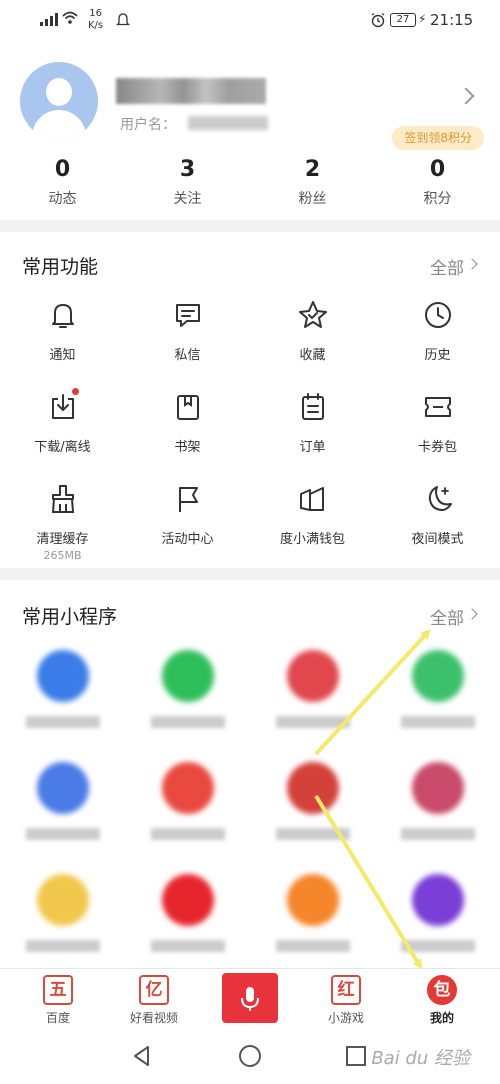 The width and height of the screenshot is (500, 1084). I want to click on tab-mini-games: 红 小游戏, so click(346, 1000).